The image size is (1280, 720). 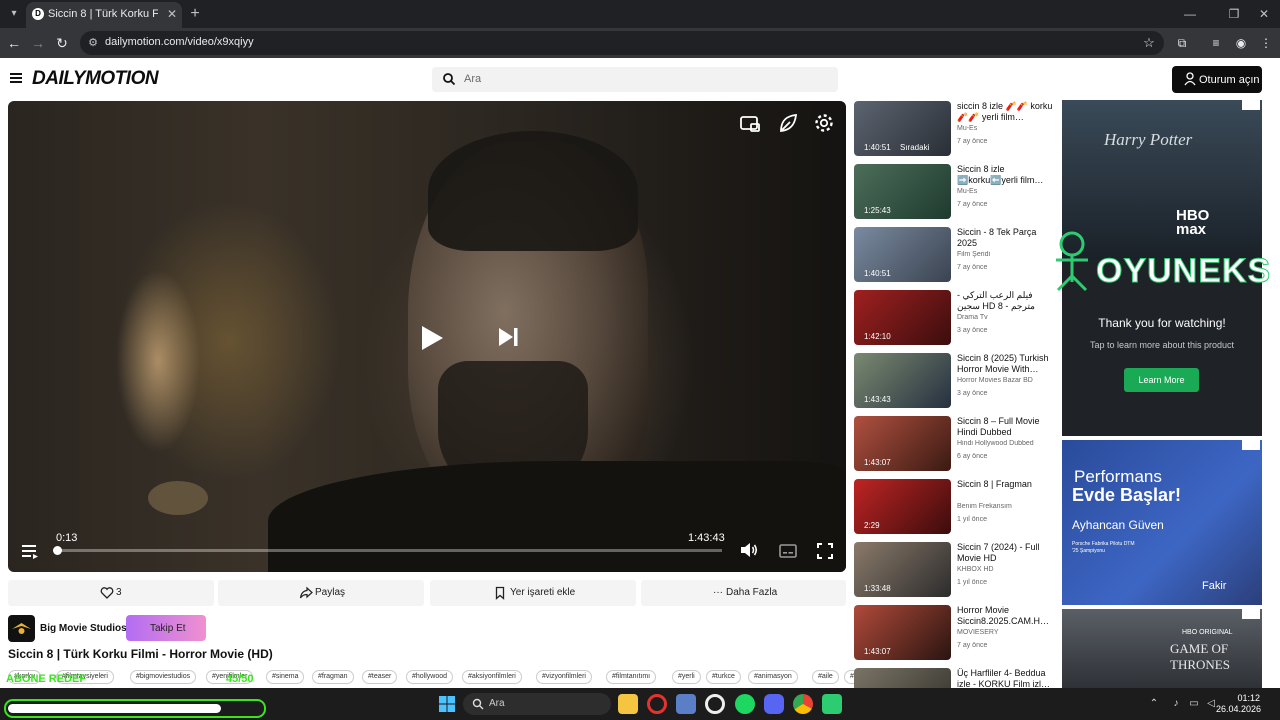 I want to click on recommendation-channel: Drama Tv, so click(x=1007, y=317).